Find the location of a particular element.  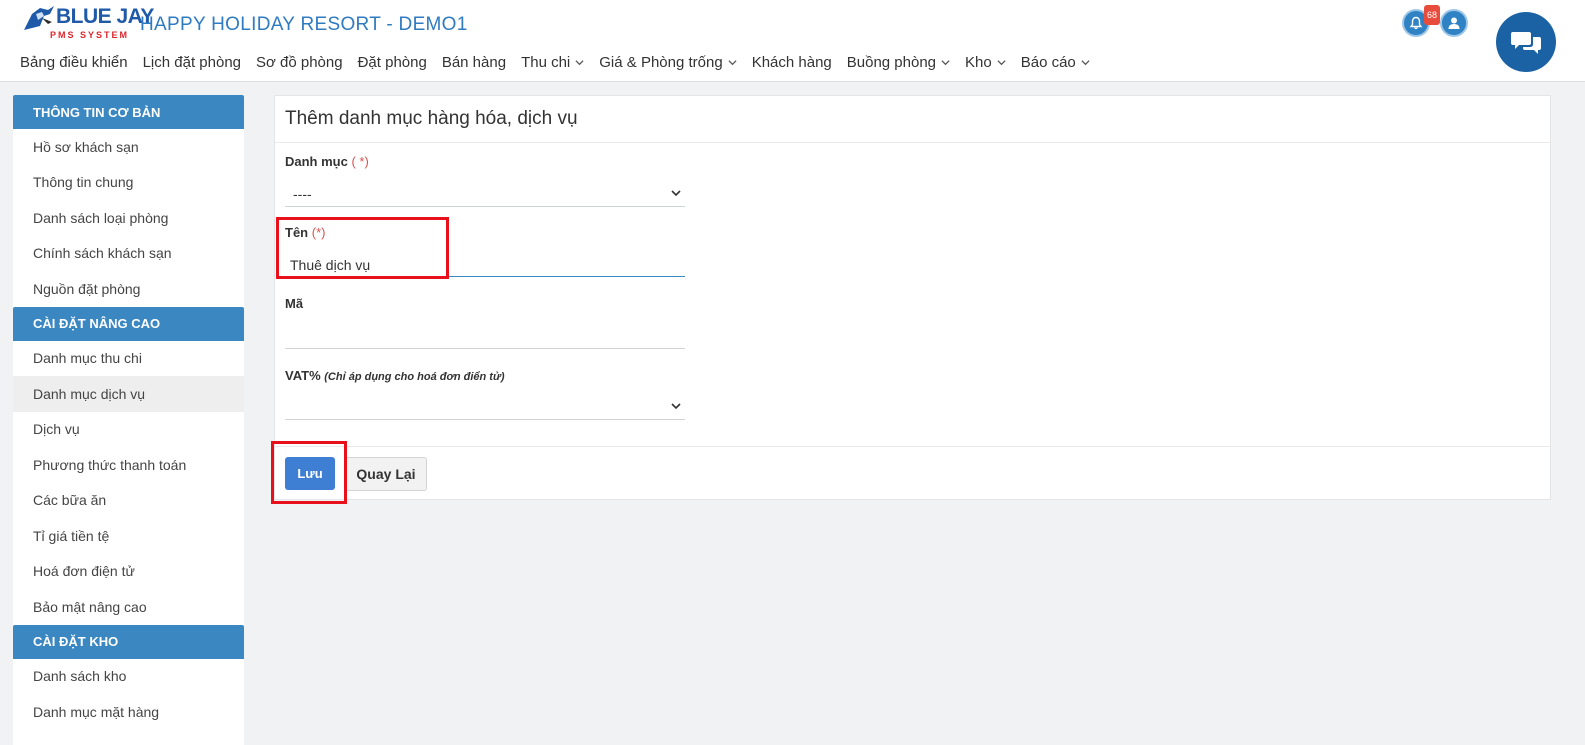

sidebar-item: Danh mục dịch vụ is located at coordinates (128, 394).